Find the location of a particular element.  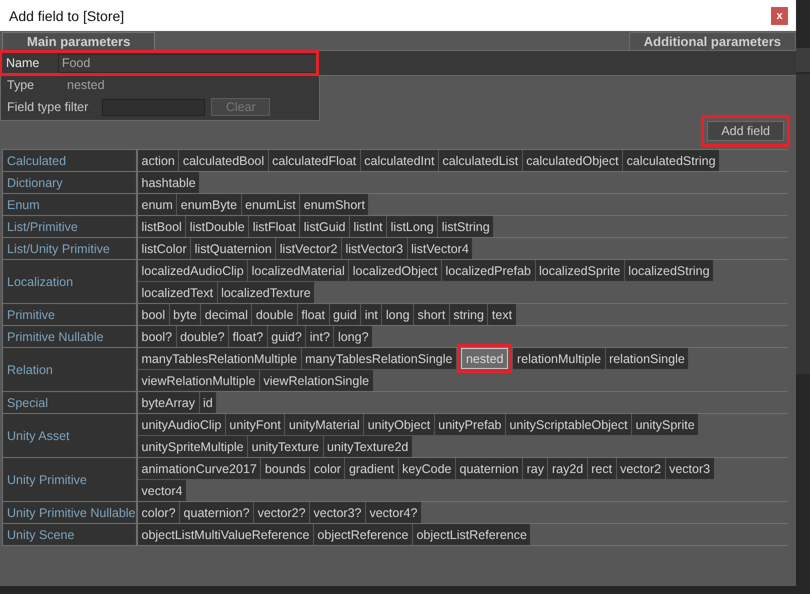

window-title: Add field to [Store] is located at coordinates (66, 16).